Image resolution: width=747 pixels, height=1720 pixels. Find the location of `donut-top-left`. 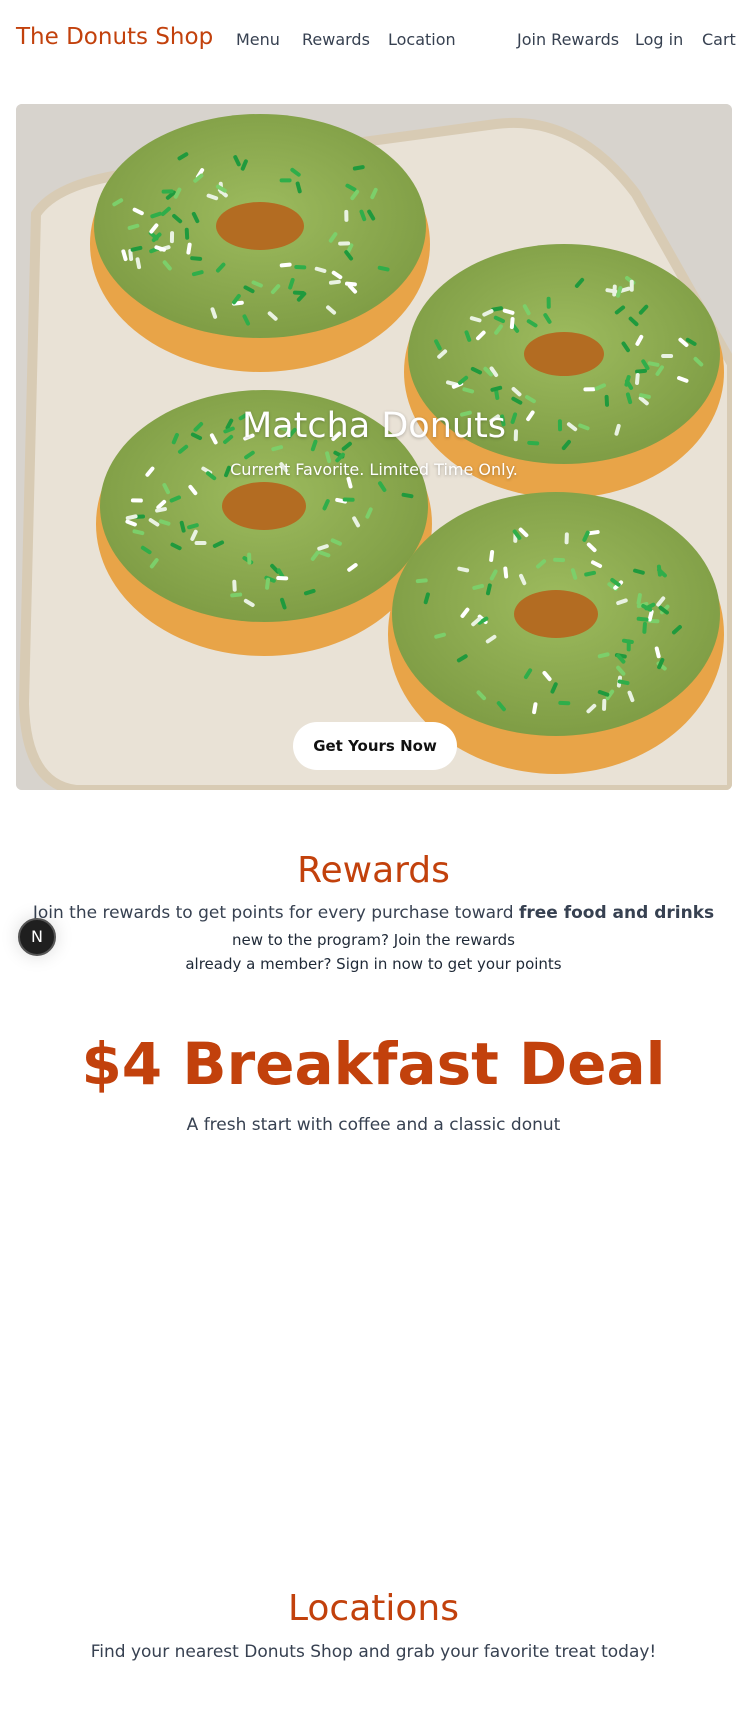

donut-top-left is located at coordinates (260, 243).